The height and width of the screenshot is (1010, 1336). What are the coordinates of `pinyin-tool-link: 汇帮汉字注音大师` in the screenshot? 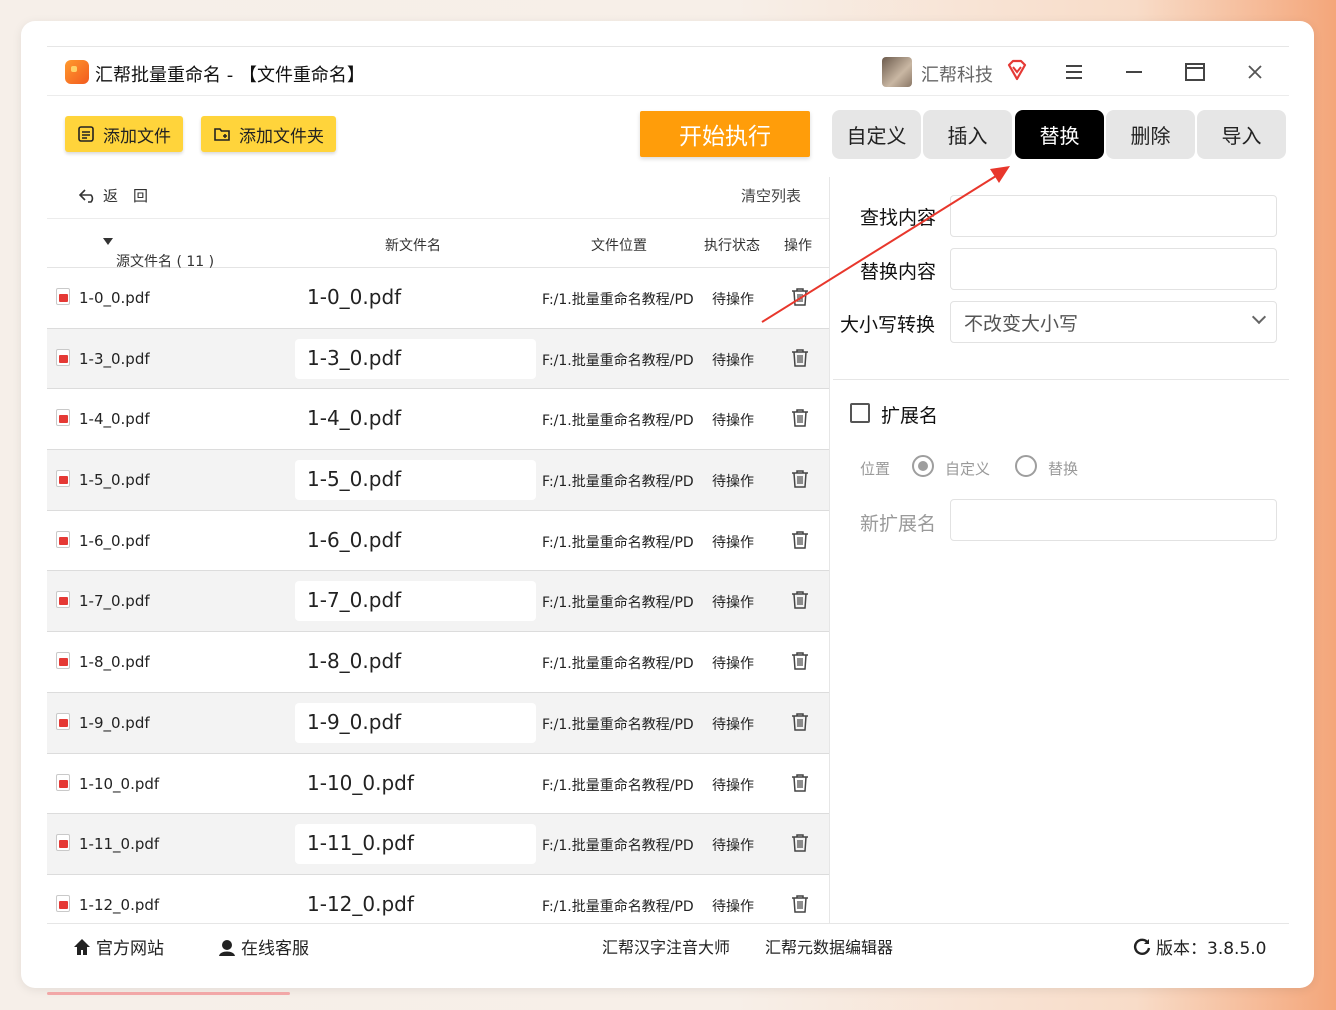 It's located at (666, 946).